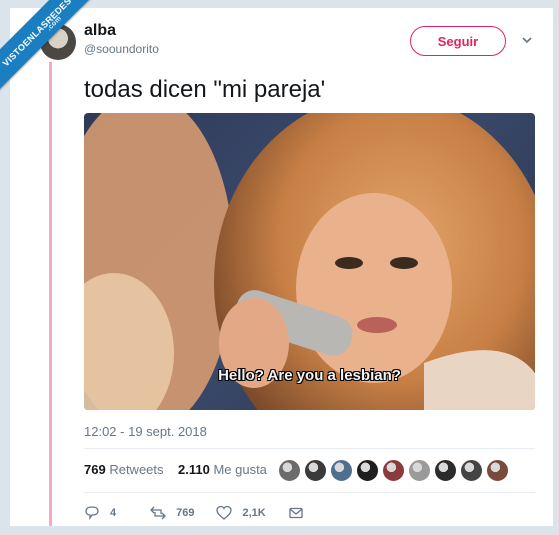 Image resolution: width=559 pixels, height=535 pixels. I want to click on reply-button: 4, so click(100, 513).